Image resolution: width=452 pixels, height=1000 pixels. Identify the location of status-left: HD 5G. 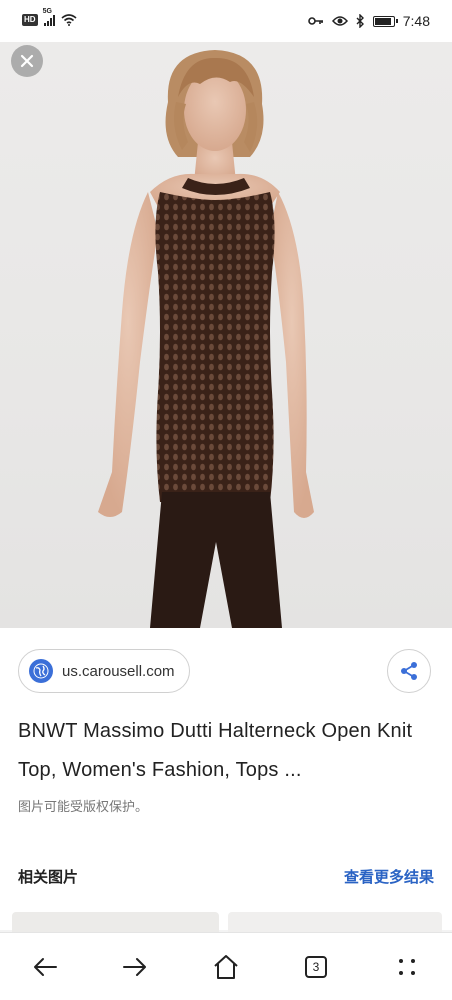
(49, 17).